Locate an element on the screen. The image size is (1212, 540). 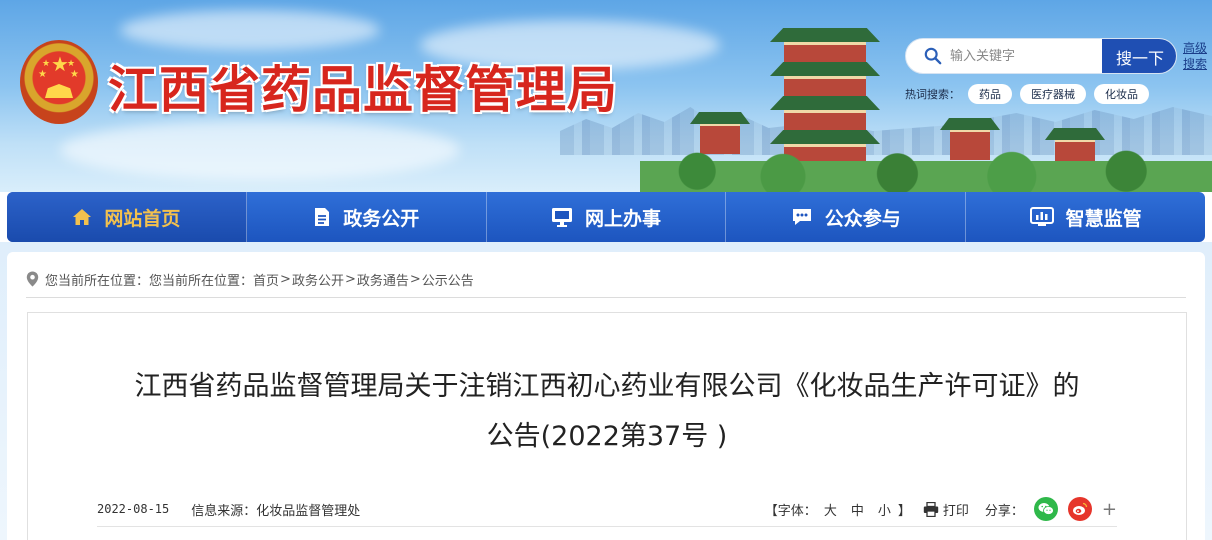
printer-icon is located at coordinates (931, 509).